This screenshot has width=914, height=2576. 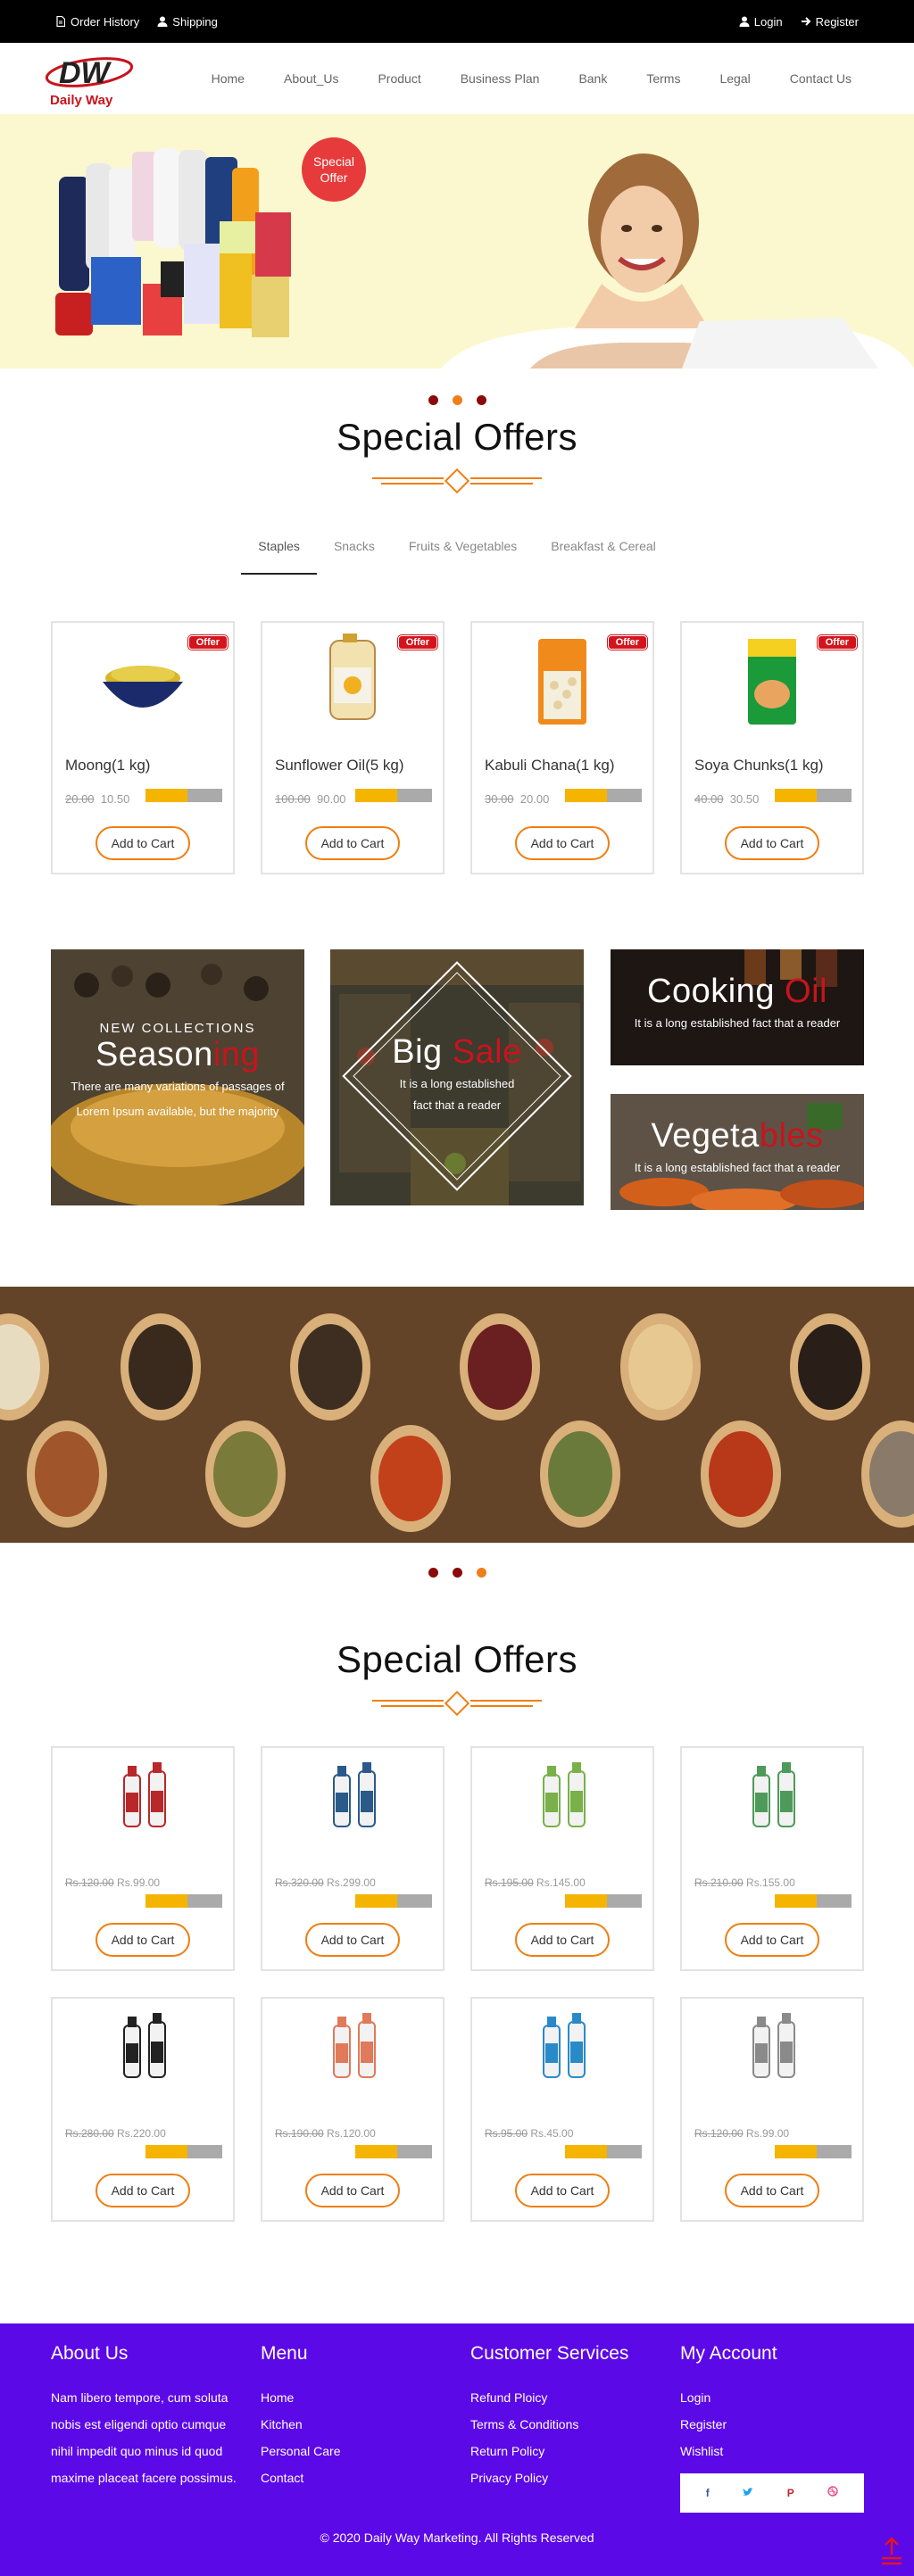 What do you see at coordinates (228, 78) in the screenshot?
I see `nav-home: Home` at bounding box center [228, 78].